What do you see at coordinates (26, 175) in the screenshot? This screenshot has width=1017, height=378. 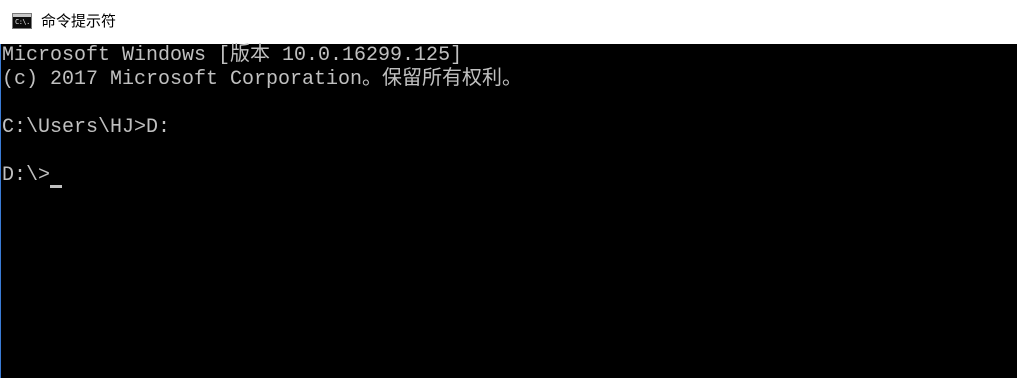 I see `prompt-text: D:\>` at bounding box center [26, 175].